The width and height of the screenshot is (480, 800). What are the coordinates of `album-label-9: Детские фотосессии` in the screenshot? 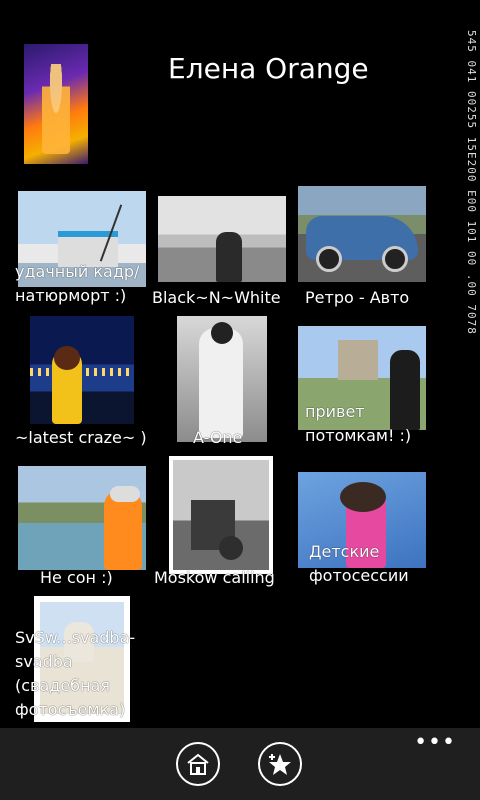 It's located at (359, 563).